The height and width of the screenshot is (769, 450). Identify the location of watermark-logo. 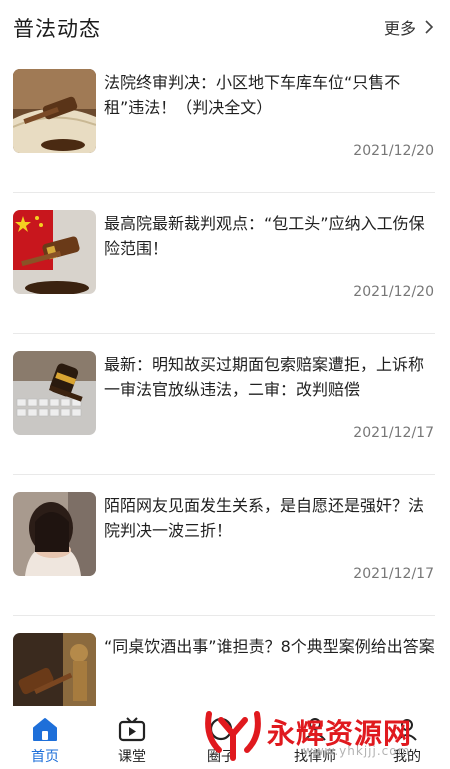
(233, 736).